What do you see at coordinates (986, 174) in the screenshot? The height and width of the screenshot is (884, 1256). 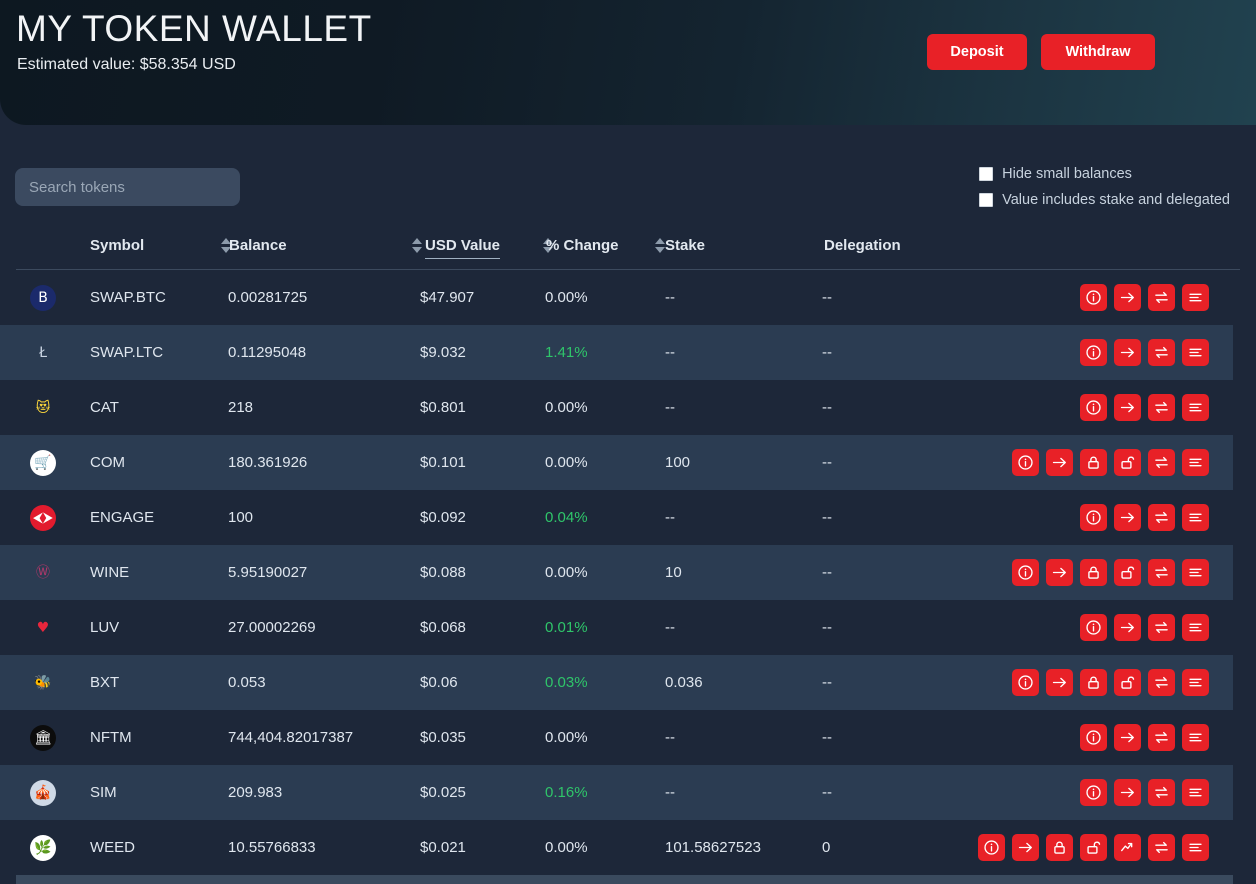 I see `hide-small-balances-checkbox` at bounding box center [986, 174].